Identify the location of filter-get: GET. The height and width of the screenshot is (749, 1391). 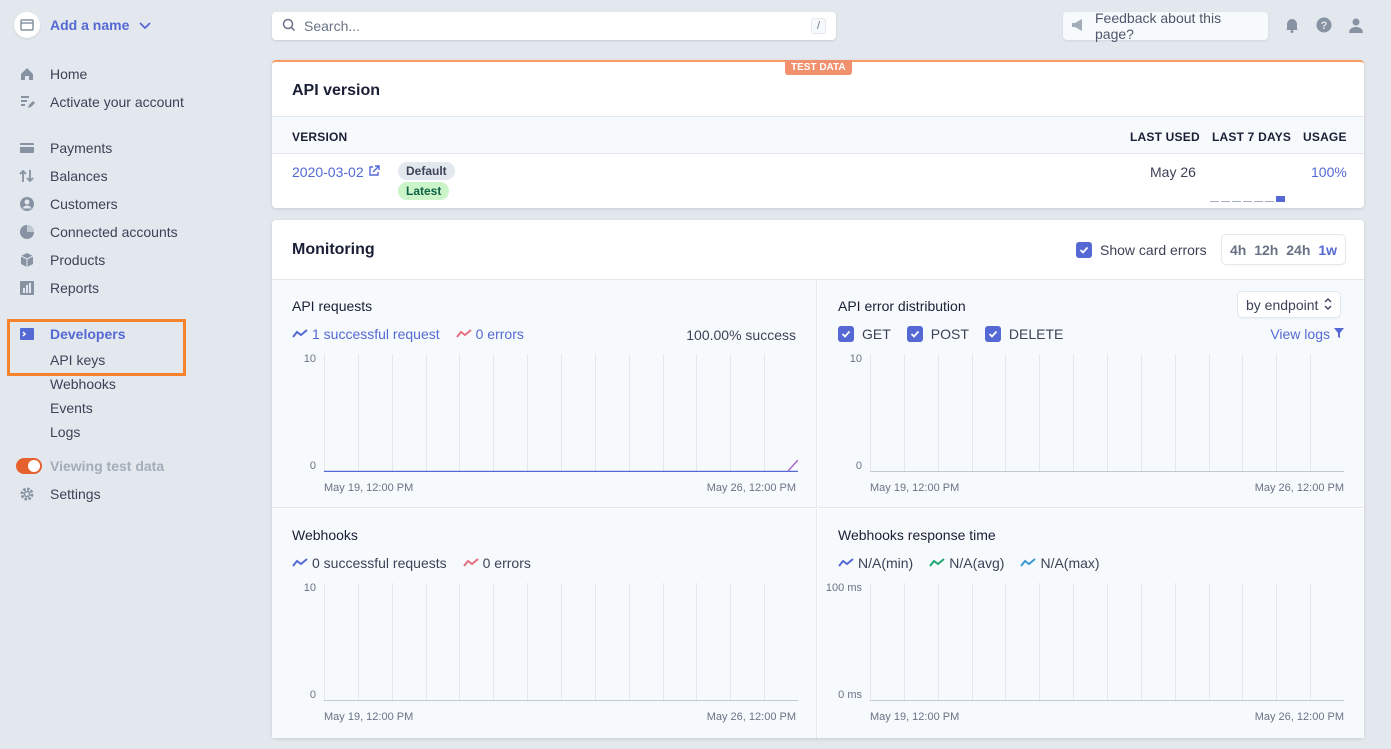
(864, 334).